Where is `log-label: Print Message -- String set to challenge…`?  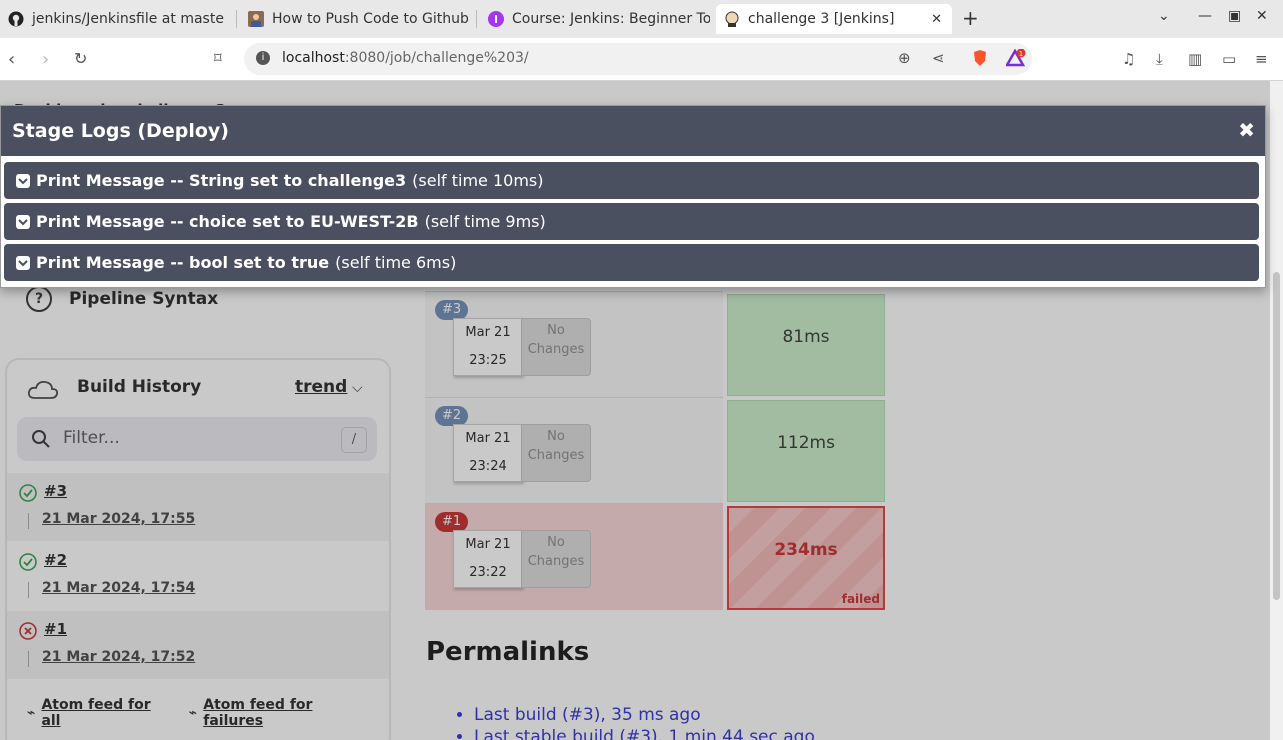 log-label: Print Message -- String set to challenge… is located at coordinates (221, 180).